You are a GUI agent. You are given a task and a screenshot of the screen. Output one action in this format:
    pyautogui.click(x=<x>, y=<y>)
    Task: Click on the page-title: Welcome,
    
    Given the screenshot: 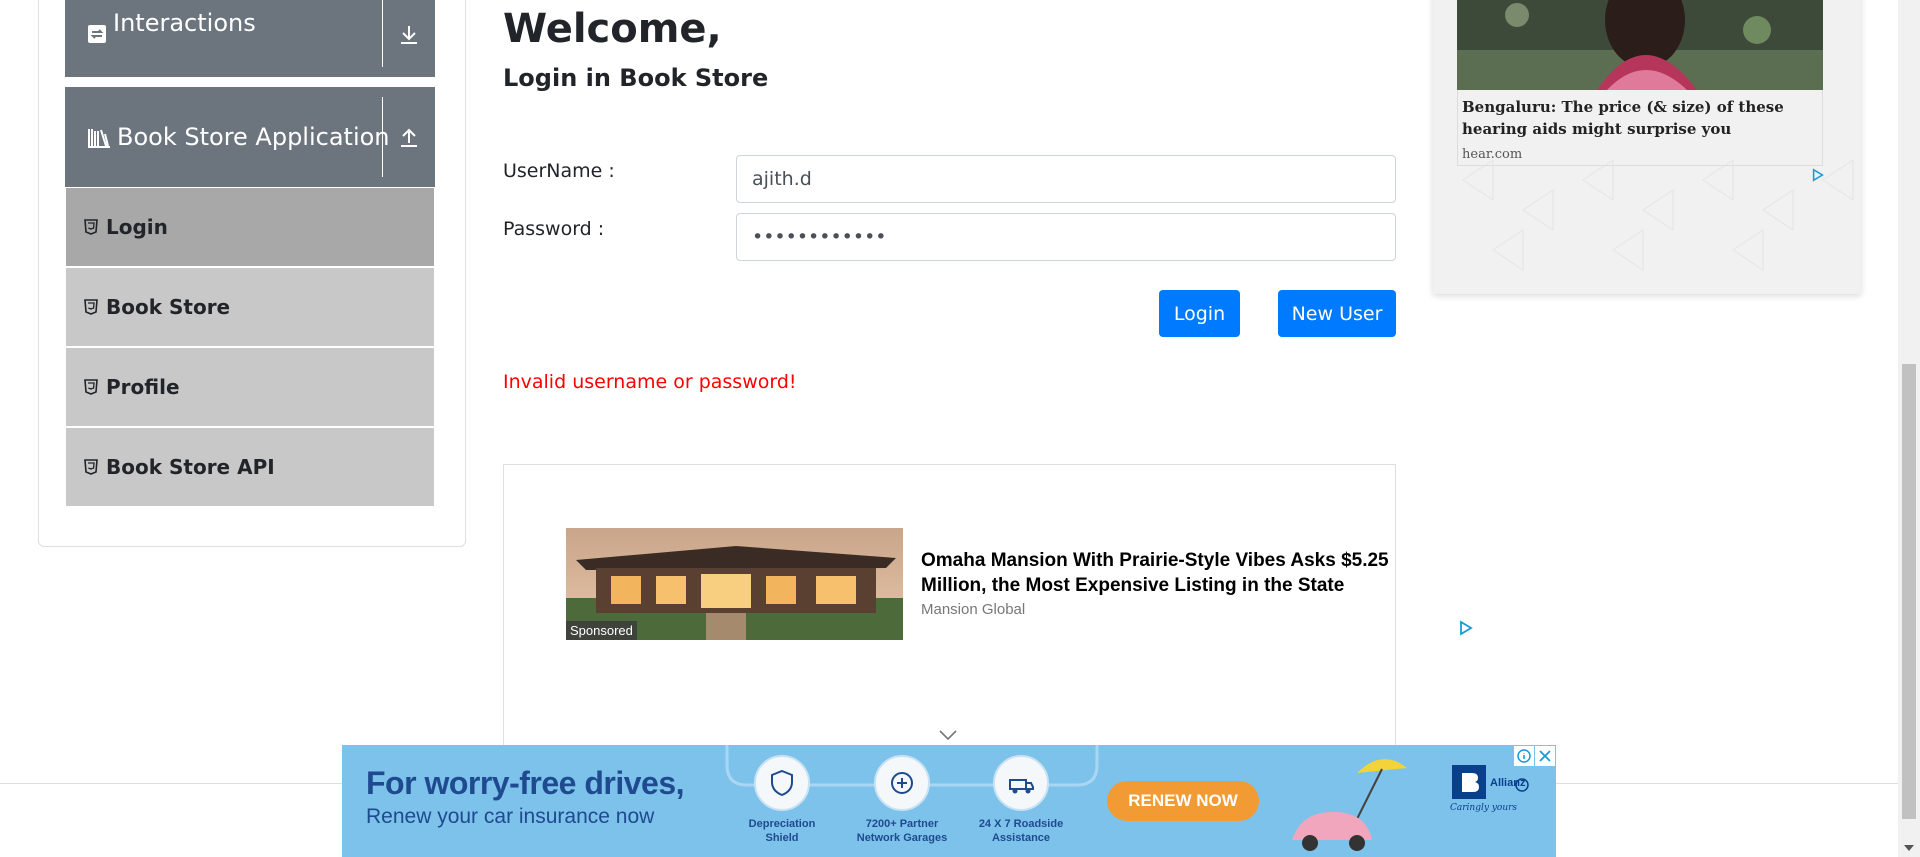 What is the action you would take?
    pyautogui.click(x=612, y=29)
    